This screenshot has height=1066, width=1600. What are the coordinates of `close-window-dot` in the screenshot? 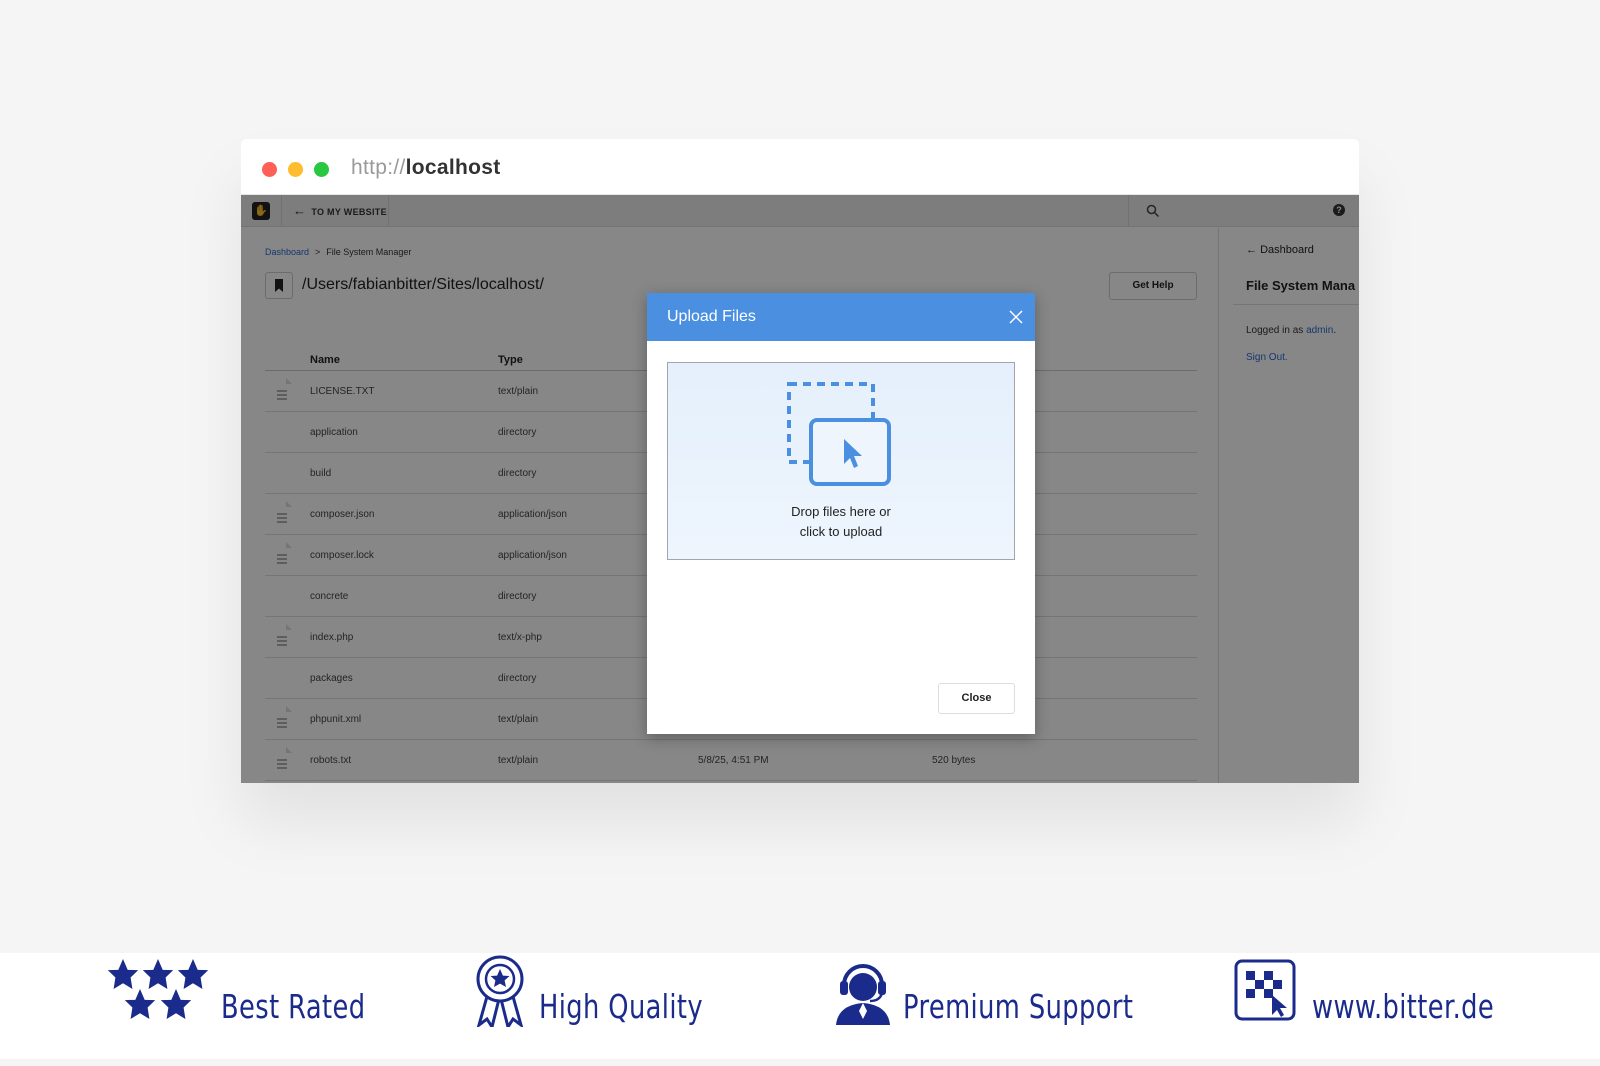 It's located at (269, 169).